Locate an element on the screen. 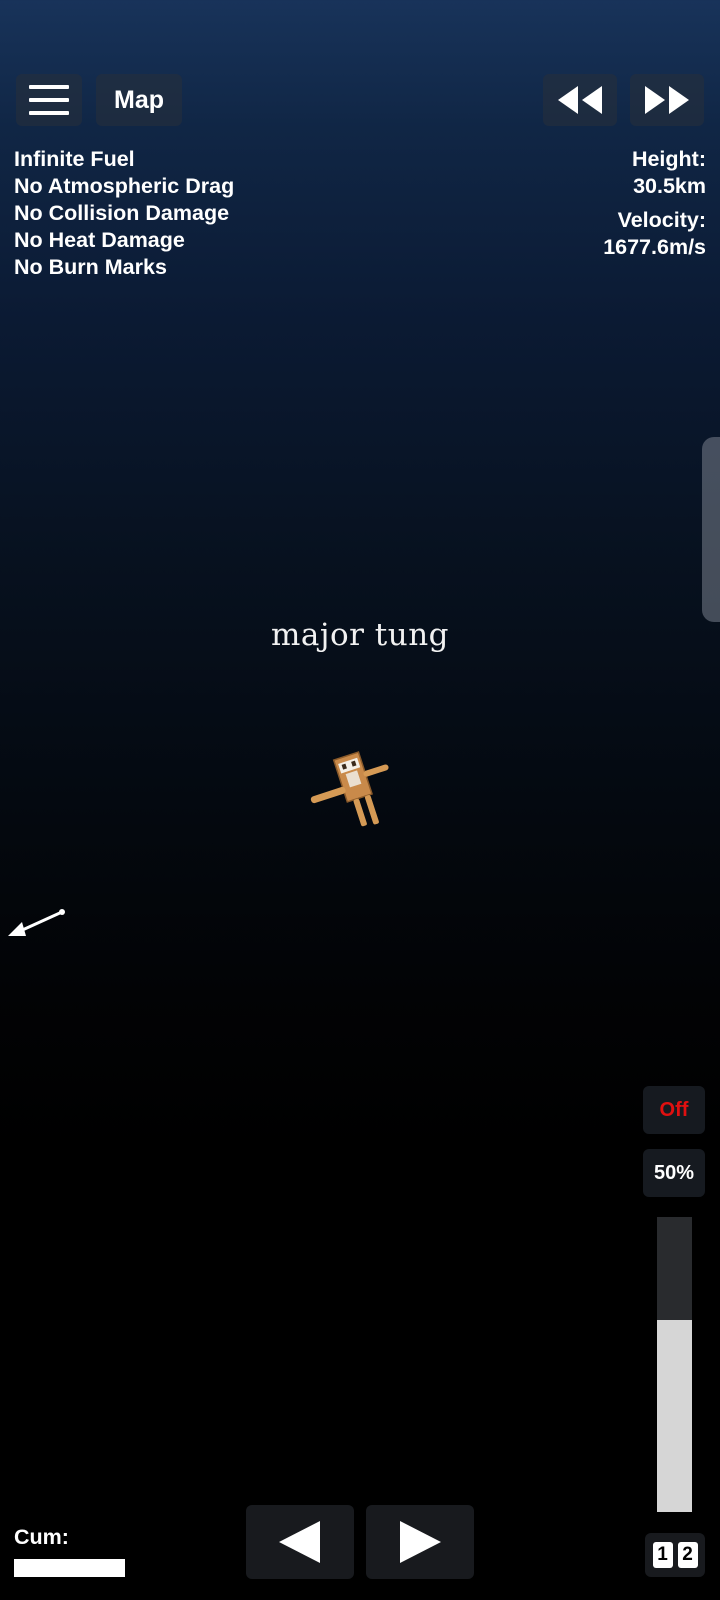 This screenshot has width=720, height=1600. fast-forward-button is located at coordinates (667, 100).